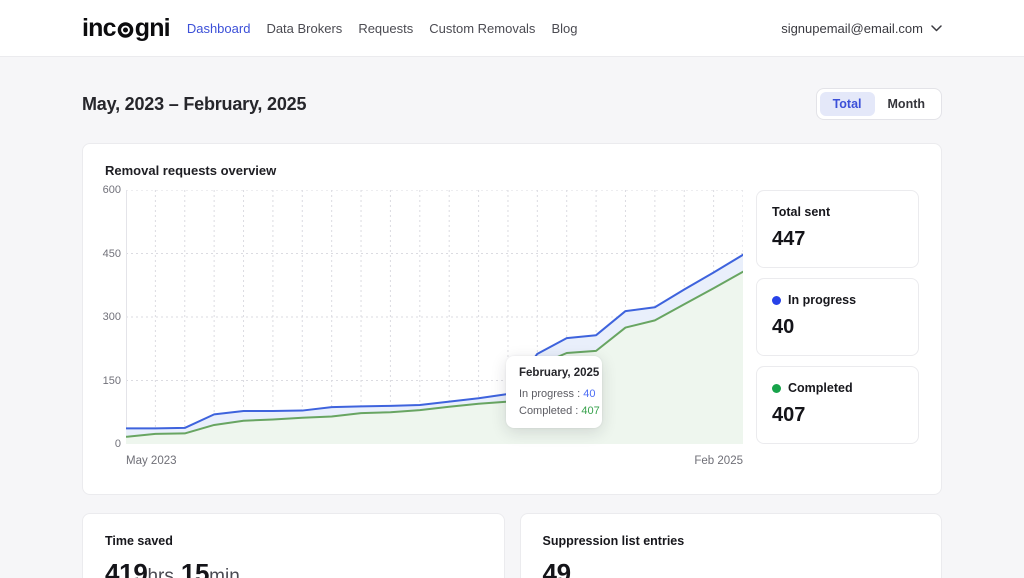 The height and width of the screenshot is (578, 1024). What do you see at coordinates (219, 28) in the screenshot?
I see `nav-item-dashboard: Dashboard` at bounding box center [219, 28].